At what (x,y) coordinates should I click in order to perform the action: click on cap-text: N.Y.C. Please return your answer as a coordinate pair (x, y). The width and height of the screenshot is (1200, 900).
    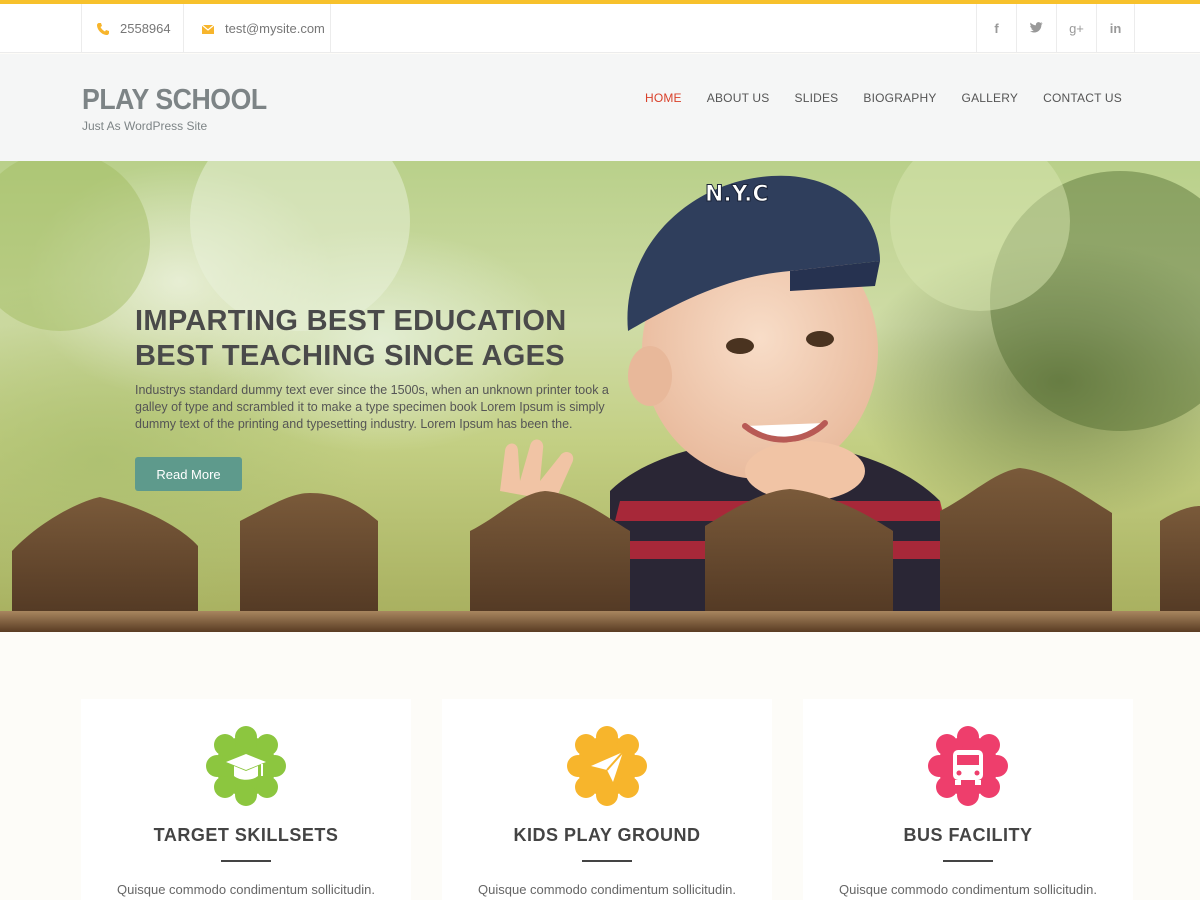
    Looking at the image, I should click on (737, 194).